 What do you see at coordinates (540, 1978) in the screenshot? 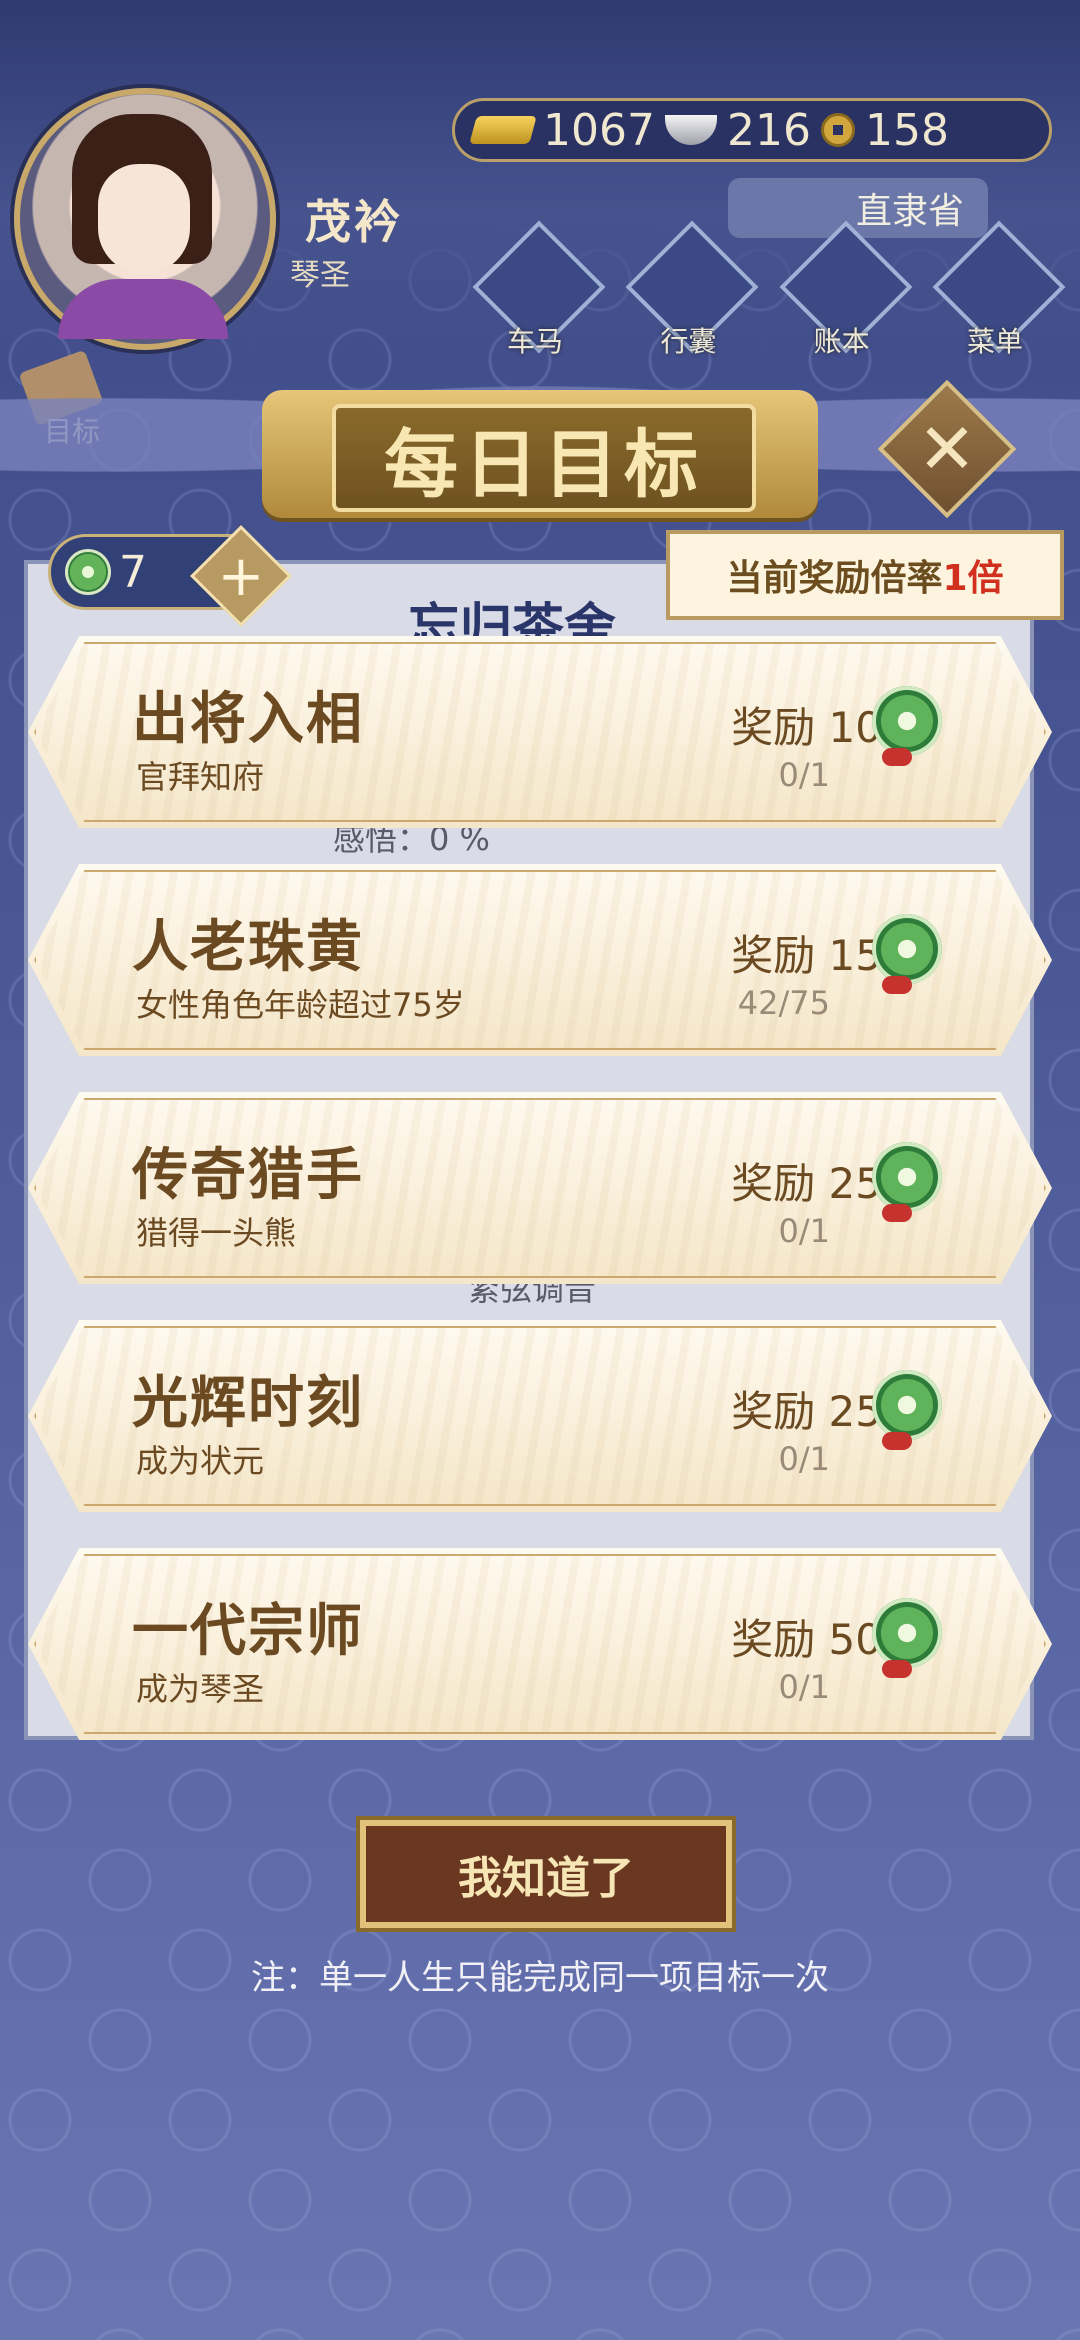
I see `footer-note: 注：单一人生只能完成同一项目标一次` at bounding box center [540, 1978].